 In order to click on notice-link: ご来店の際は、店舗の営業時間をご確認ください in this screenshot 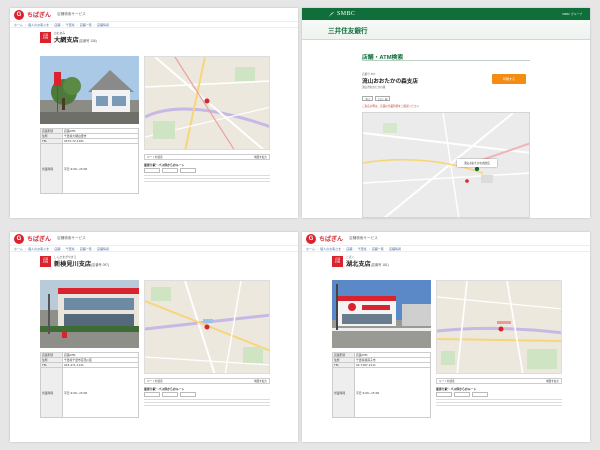, I will do `click(390, 106)`.